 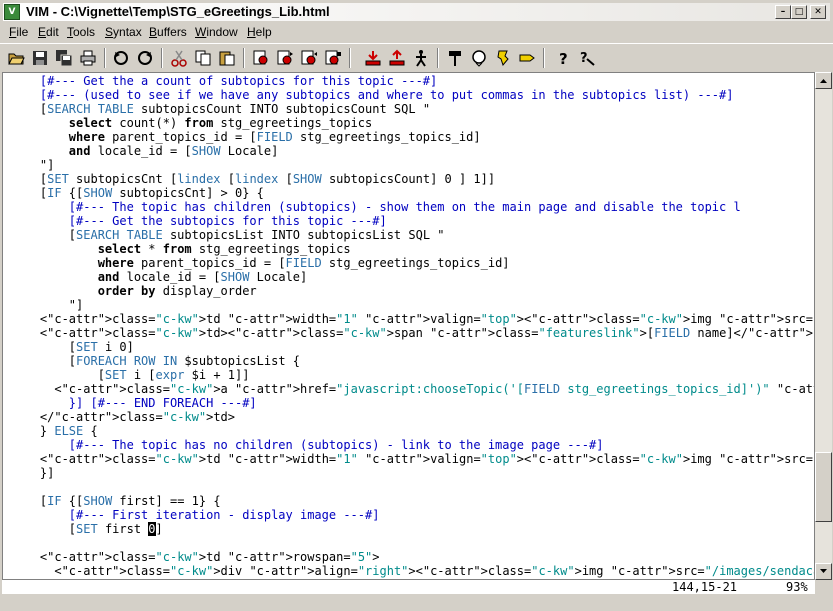 I want to click on code-line: [FOREACH ROW IN $subtopicsList {, so click(x=156, y=361).